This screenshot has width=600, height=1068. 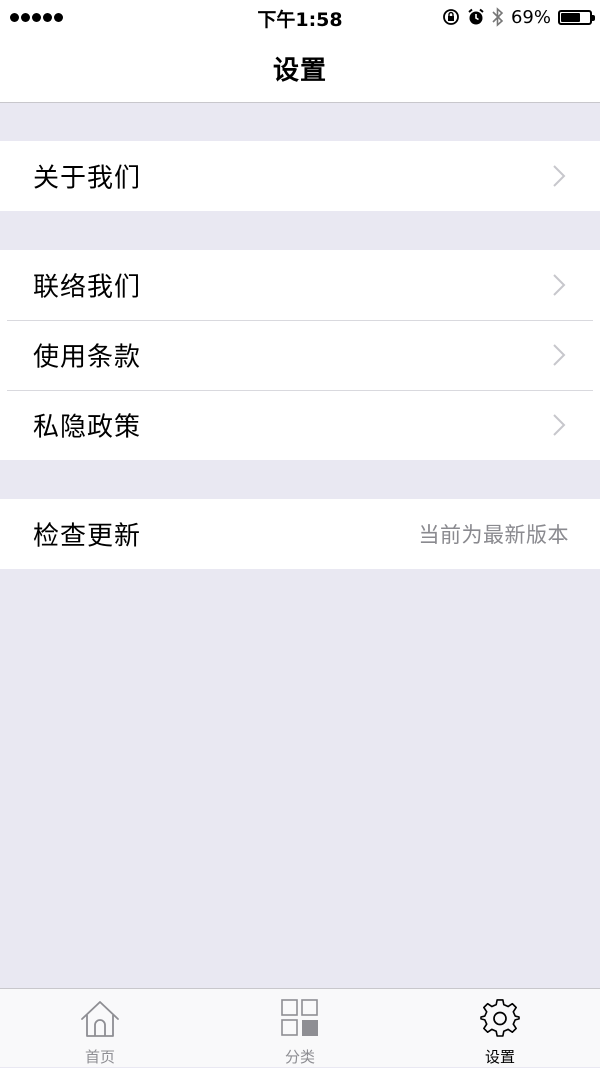 I want to click on terms-of-use-row: 使用条款, so click(x=300, y=355).